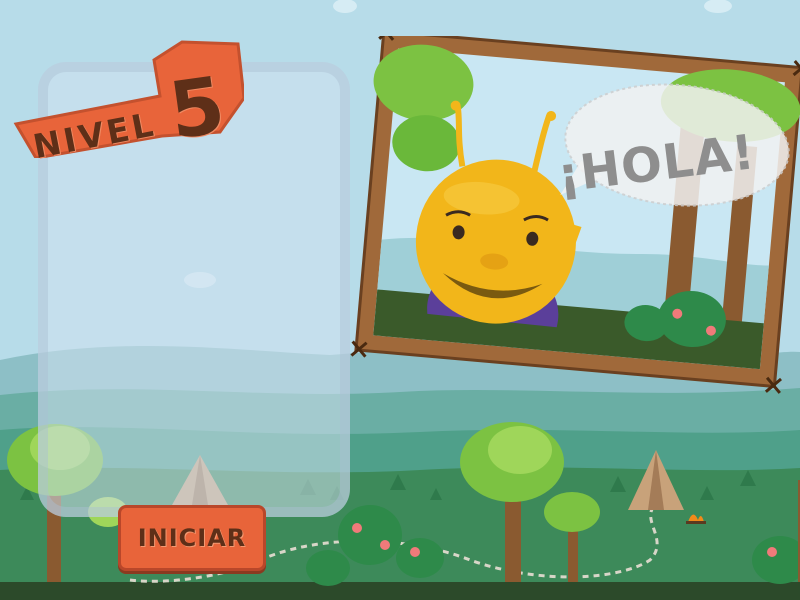 The image size is (800, 600). I want to click on level-number: 5, so click(197, 109).